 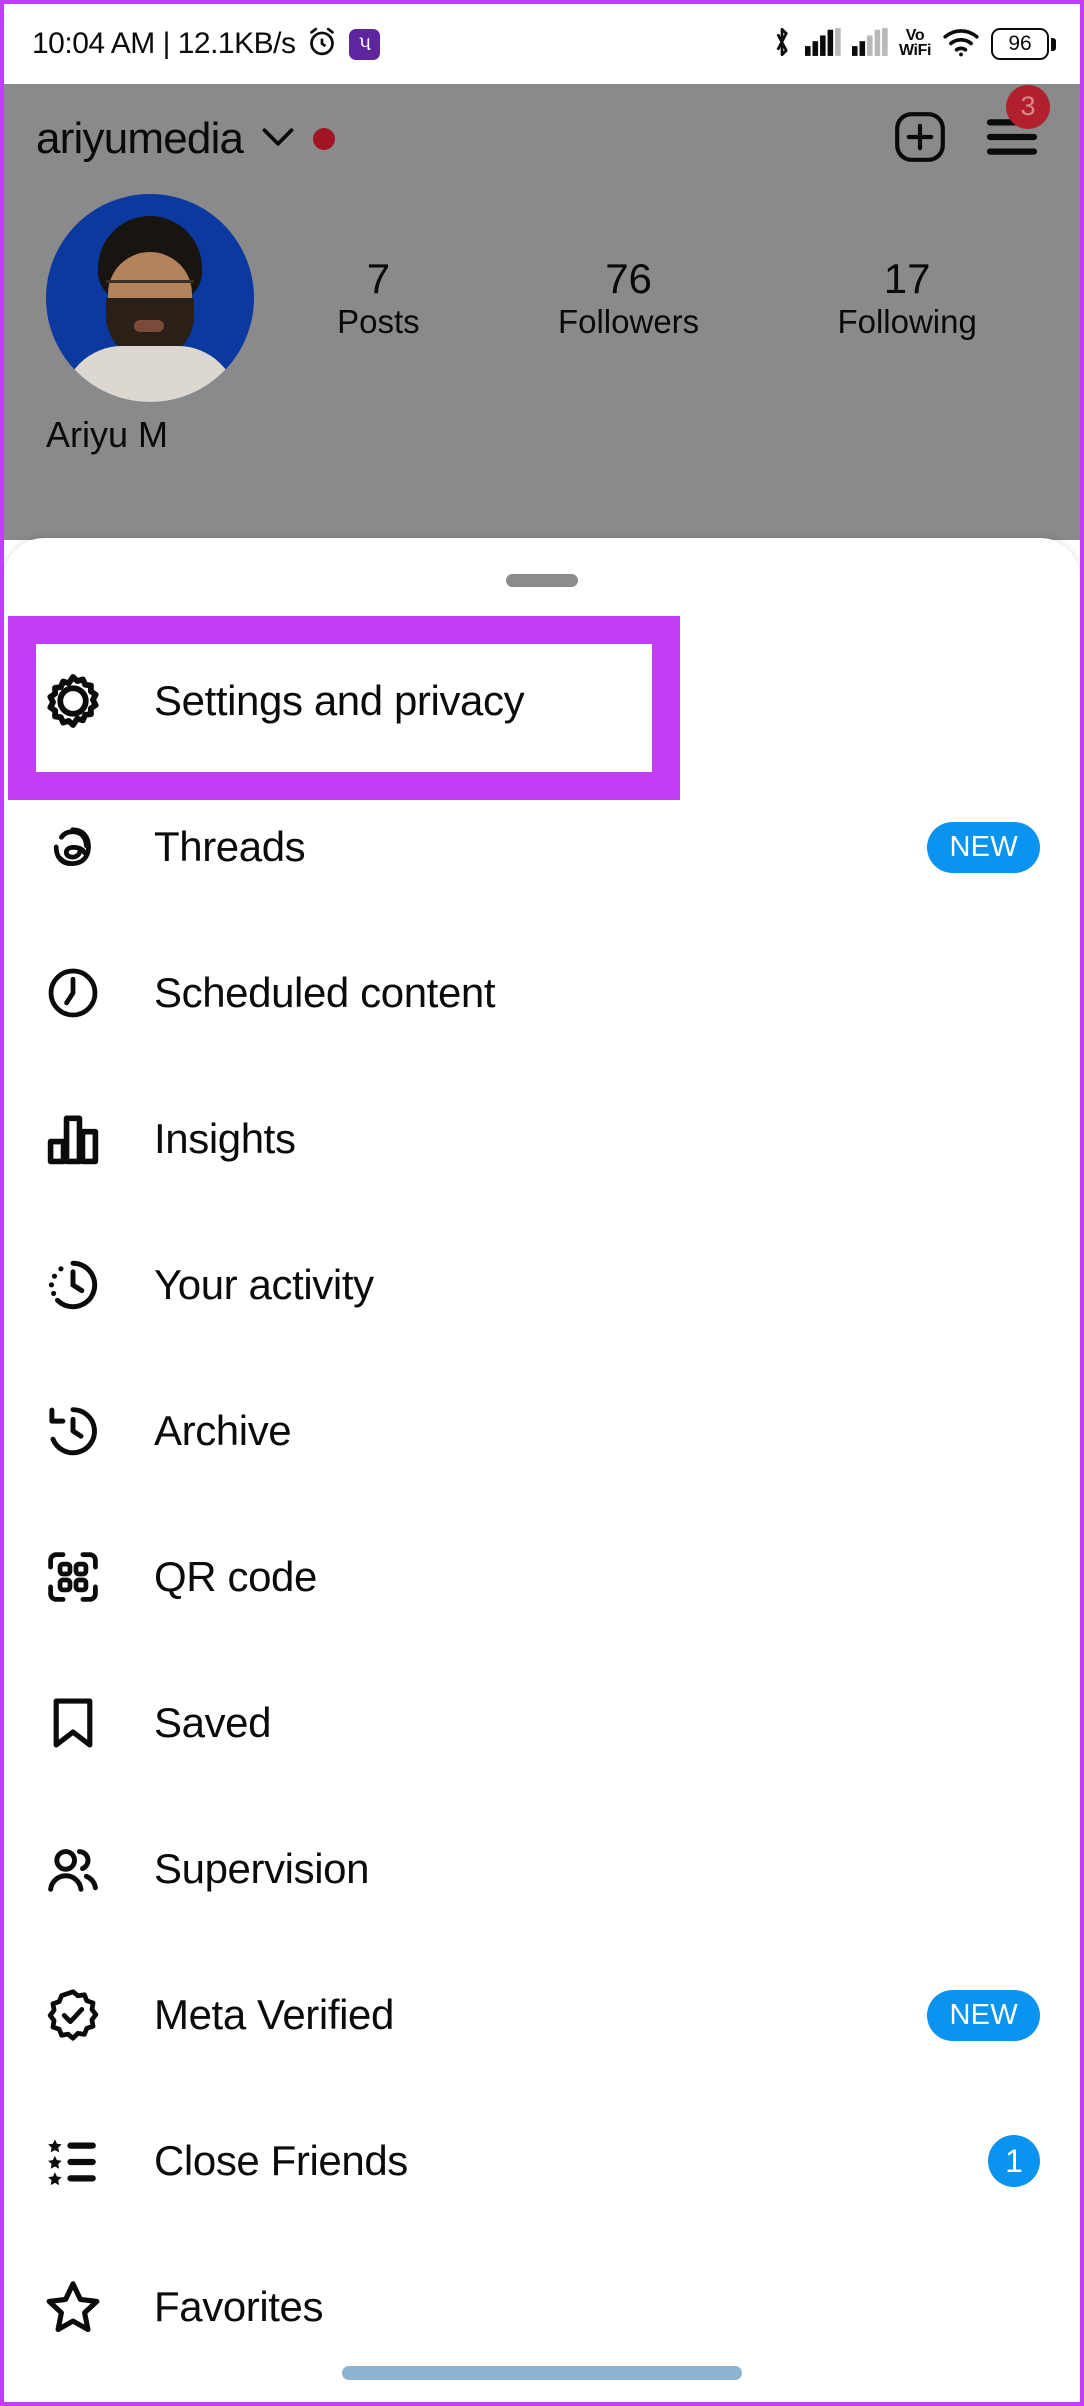 I want to click on count-badge: 1, so click(x=1014, y=2161).